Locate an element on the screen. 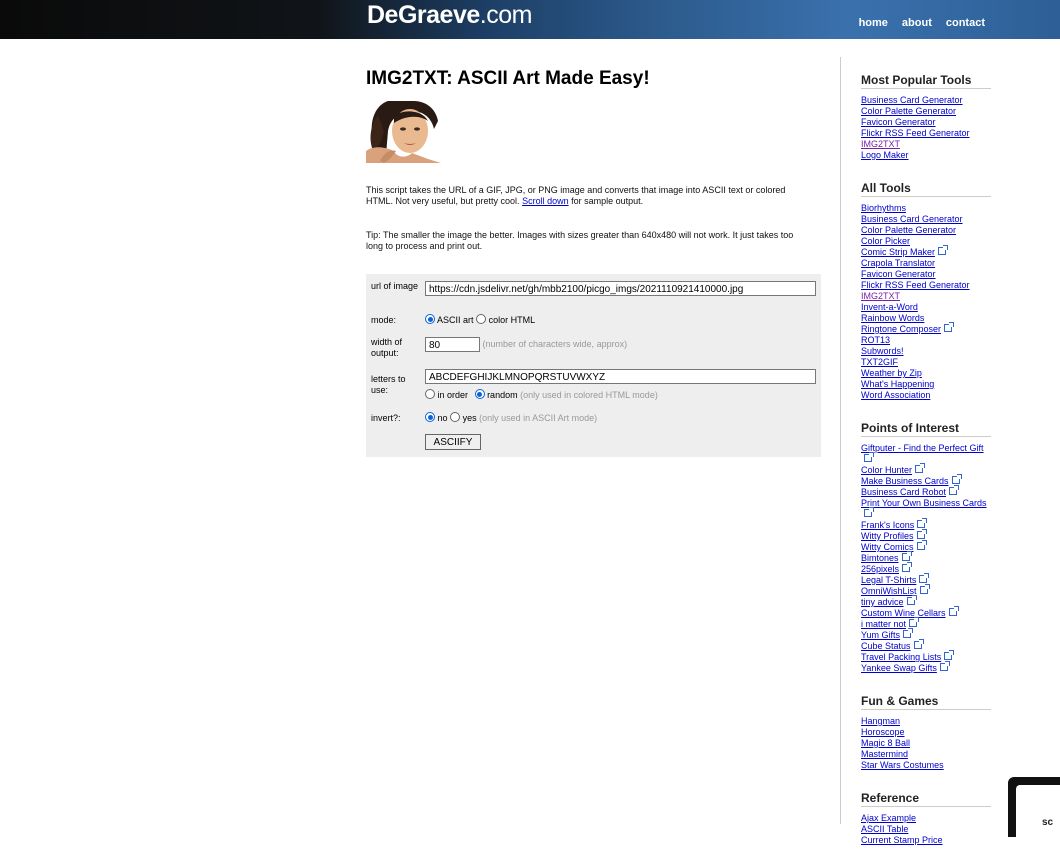 The image size is (1060, 866). order-in-radio is located at coordinates (430, 394).